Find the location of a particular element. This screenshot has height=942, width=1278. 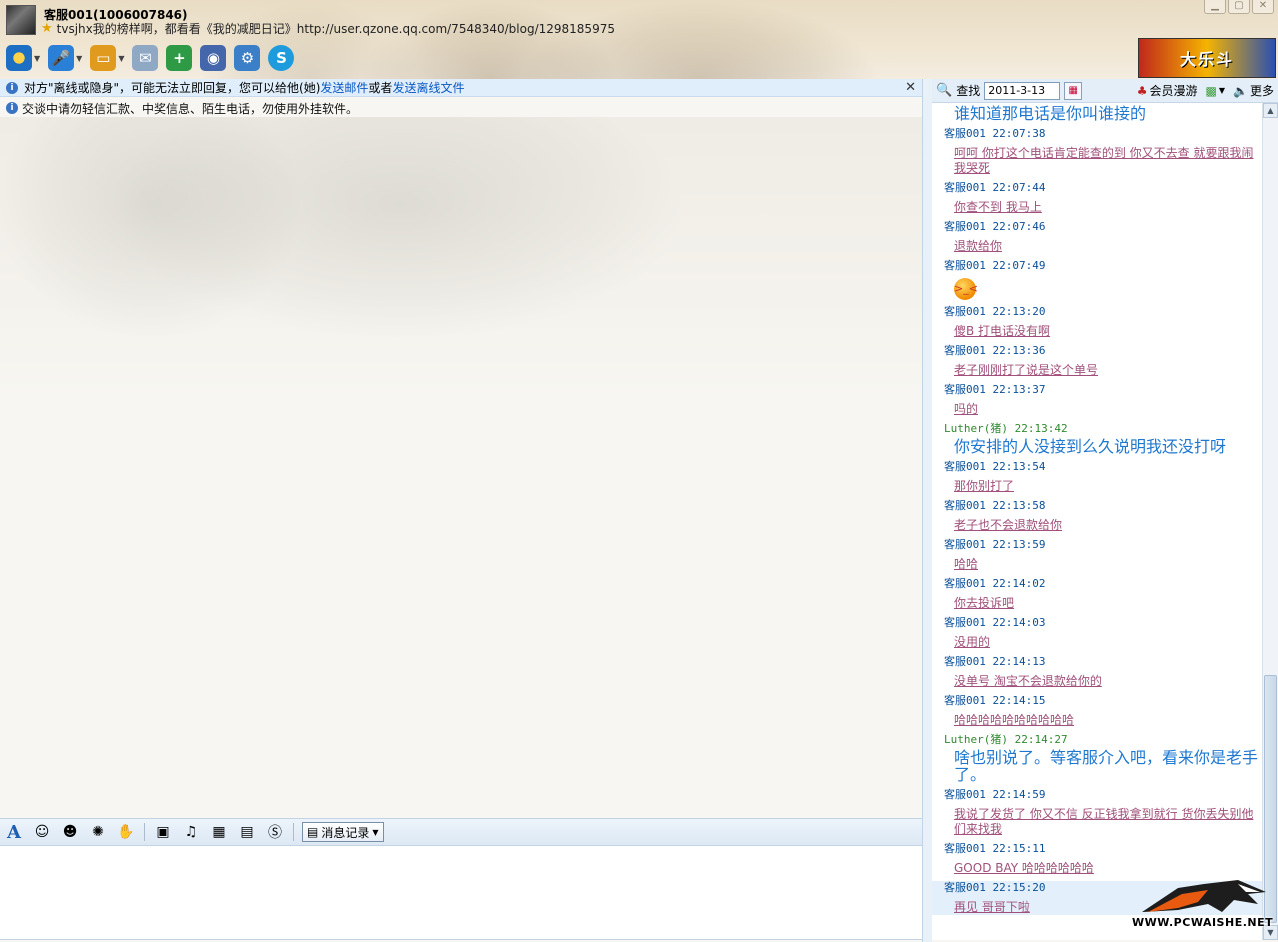

message-item: 客服001 22:07:44 你查不到 我马上 is located at coordinates (1097, 198).